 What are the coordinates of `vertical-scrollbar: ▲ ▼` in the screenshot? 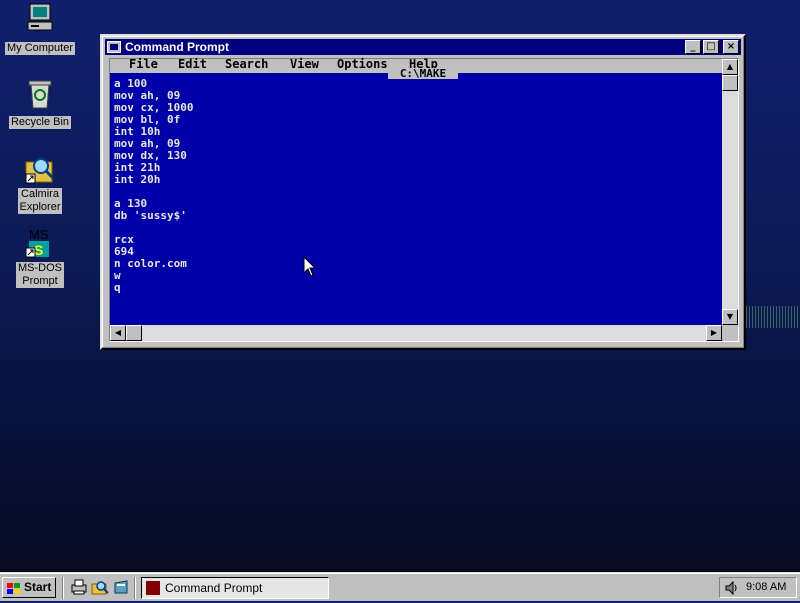 It's located at (730, 192).